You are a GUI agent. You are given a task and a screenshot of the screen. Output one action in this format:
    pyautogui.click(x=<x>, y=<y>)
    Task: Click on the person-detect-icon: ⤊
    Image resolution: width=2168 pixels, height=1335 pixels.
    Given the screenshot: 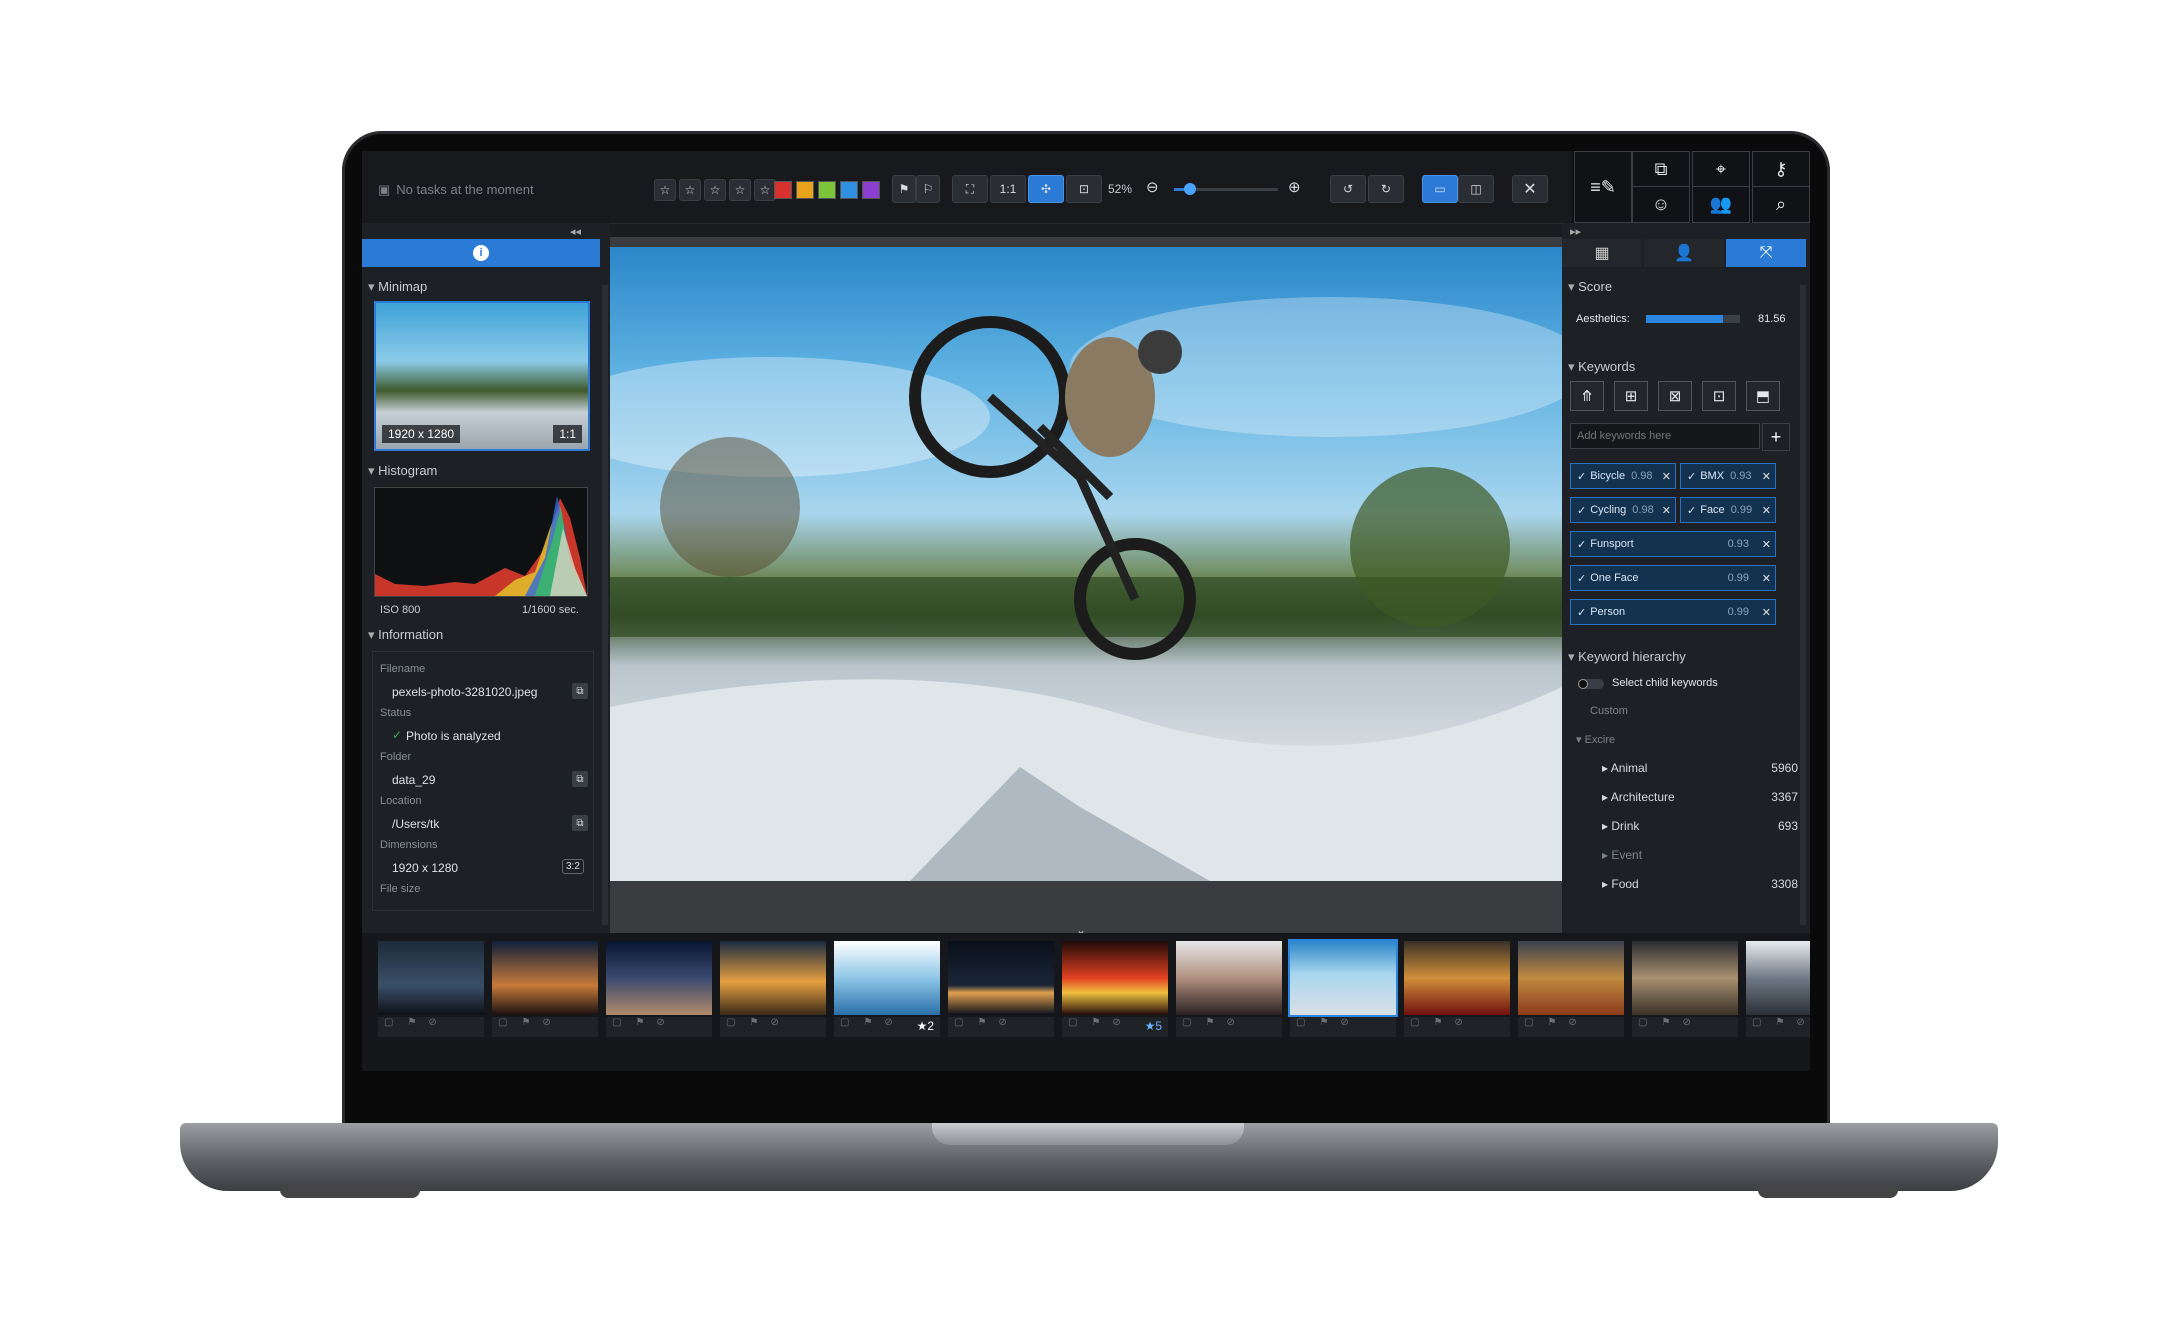 What is the action you would take?
    pyautogui.click(x=1587, y=396)
    